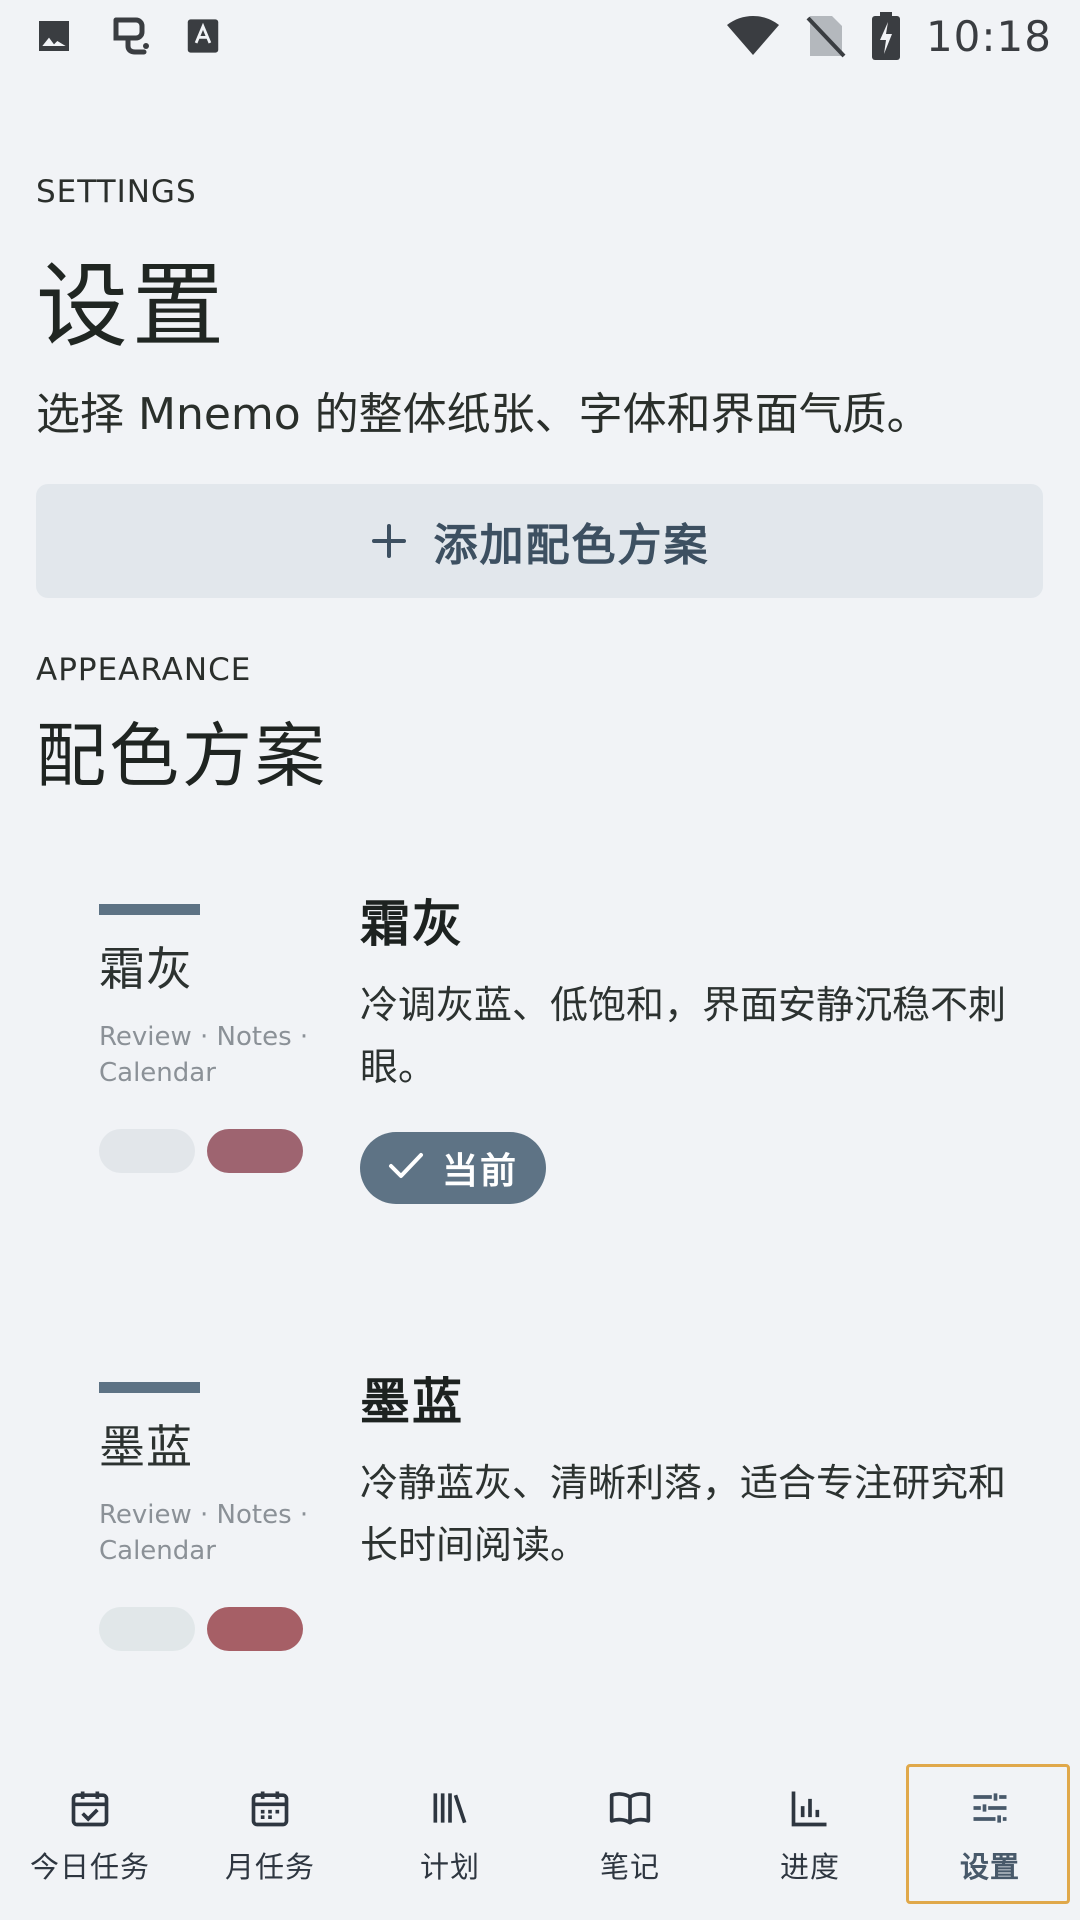 This screenshot has height=1920, width=1080. What do you see at coordinates (130, 36) in the screenshot?
I see `app-logo-icon` at bounding box center [130, 36].